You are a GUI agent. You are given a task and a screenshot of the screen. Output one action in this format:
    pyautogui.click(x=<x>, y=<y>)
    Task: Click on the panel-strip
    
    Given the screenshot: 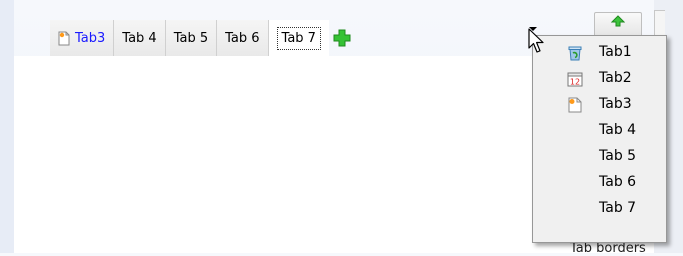 What is the action you would take?
    pyautogui.click(x=659, y=24)
    